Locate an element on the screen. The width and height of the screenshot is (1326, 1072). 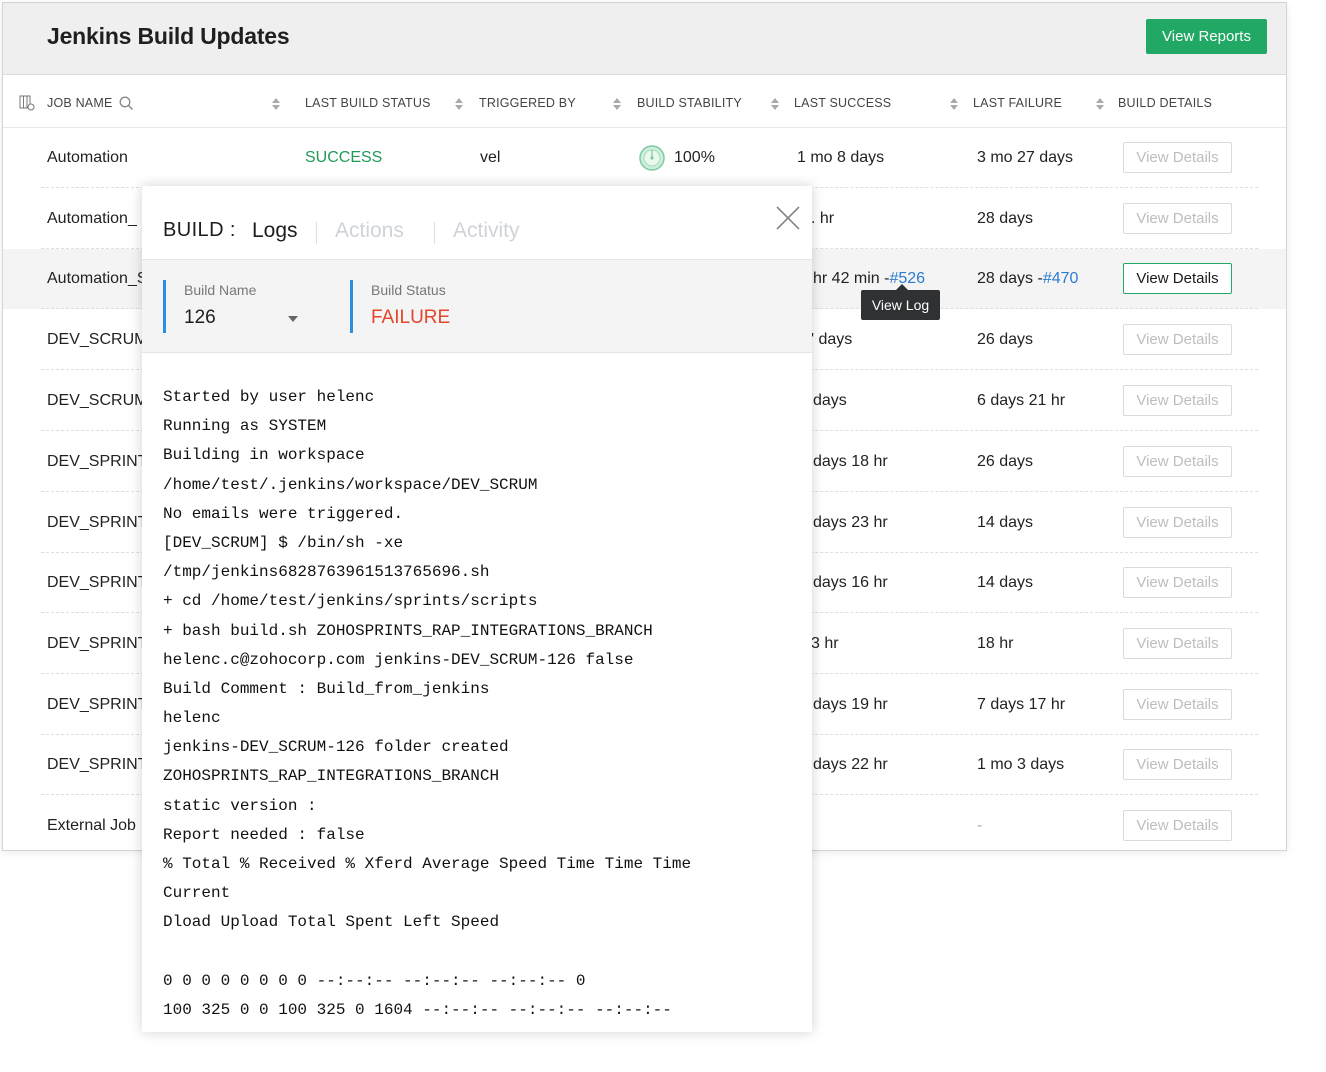
view-reports-button: View Reports is located at coordinates (1206, 36).